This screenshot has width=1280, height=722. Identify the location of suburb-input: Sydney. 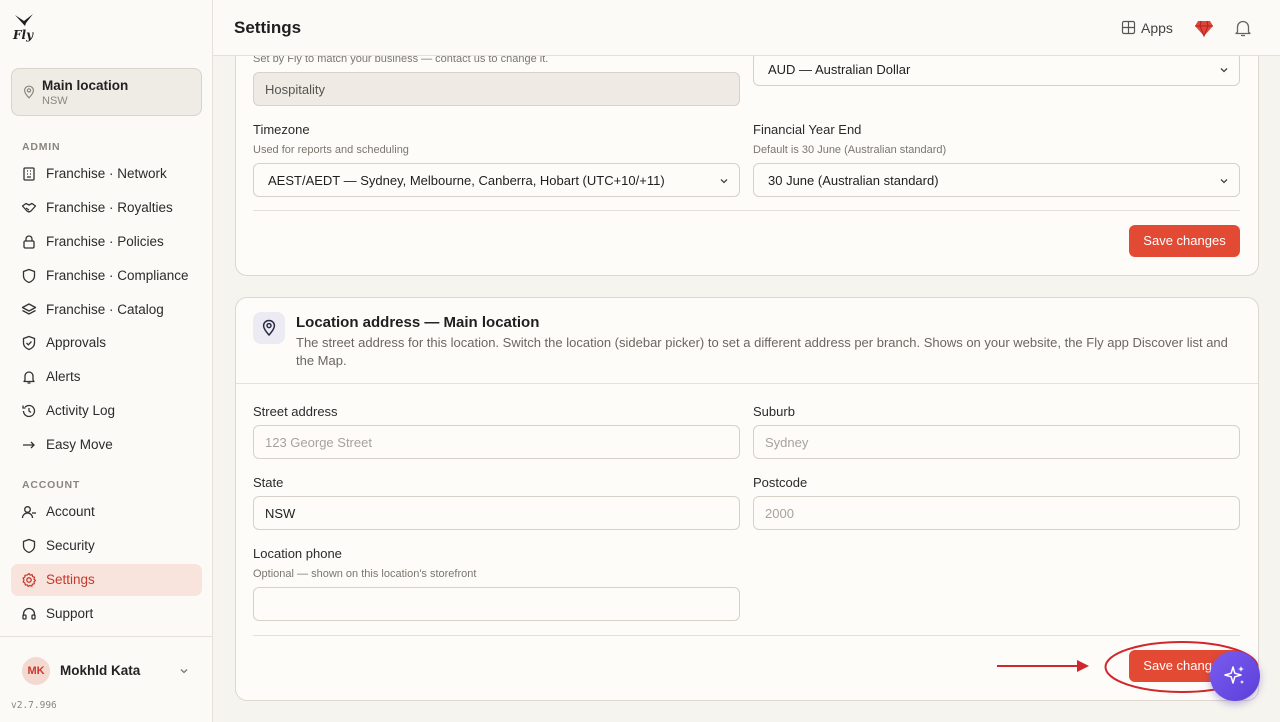
(996, 442).